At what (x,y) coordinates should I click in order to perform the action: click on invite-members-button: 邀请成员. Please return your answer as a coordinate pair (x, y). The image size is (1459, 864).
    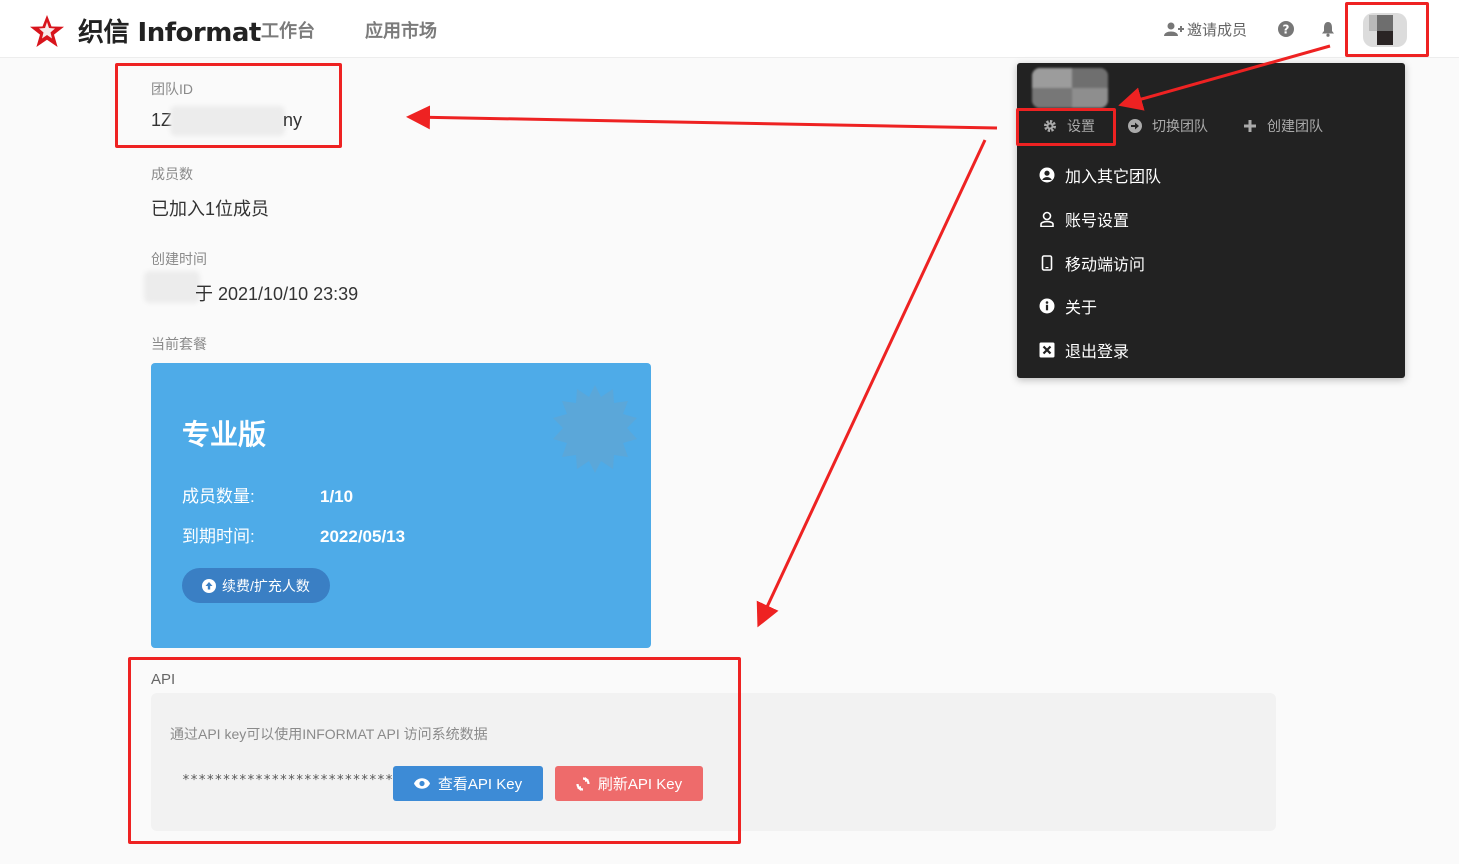
    Looking at the image, I should click on (1205, 29).